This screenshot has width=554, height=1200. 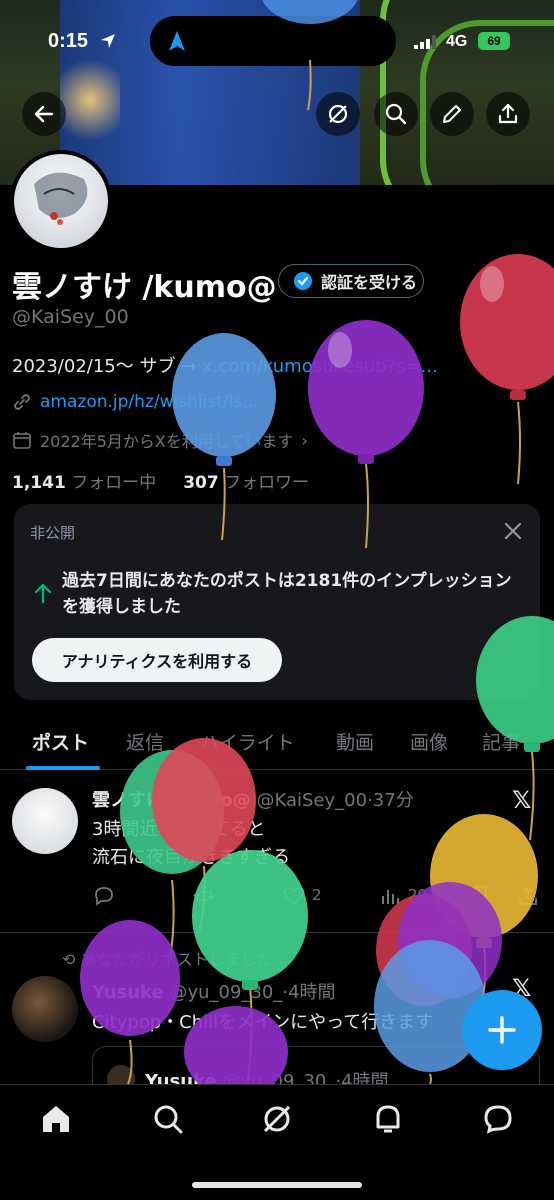 What do you see at coordinates (204, 896) in the screenshot?
I see `repost-icon` at bounding box center [204, 896].